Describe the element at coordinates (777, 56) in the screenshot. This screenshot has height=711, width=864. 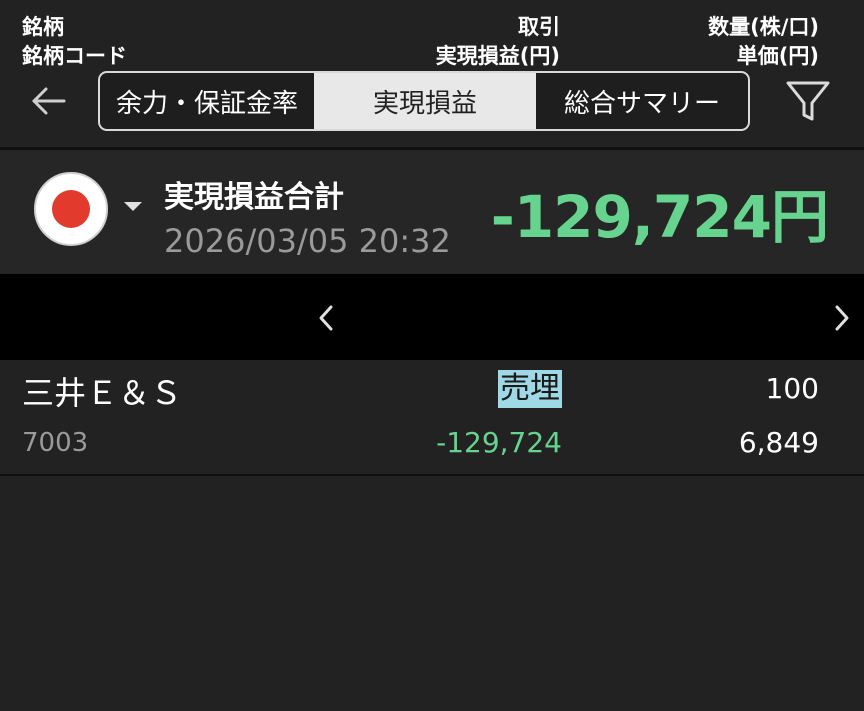
I see `header-unit-price: 単価(円)` at that location.